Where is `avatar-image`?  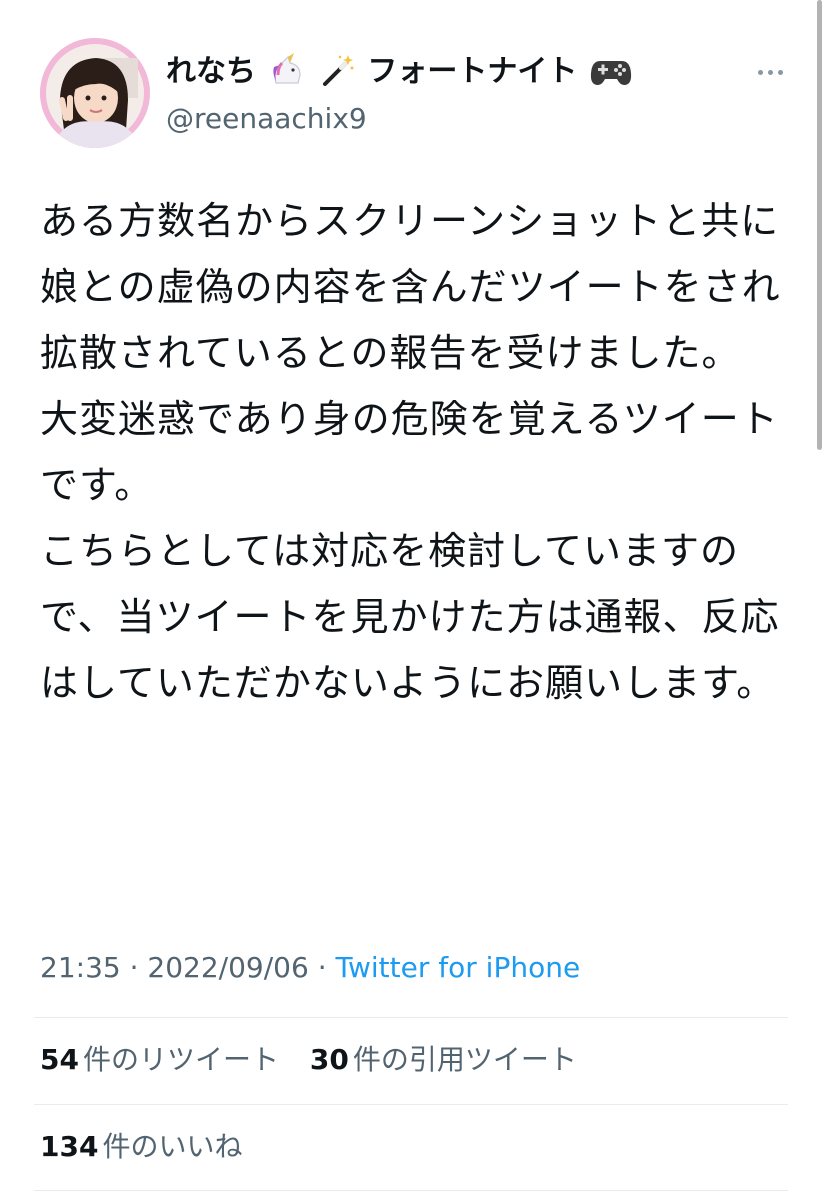
avatar-image is located at coordinates (95, 93).